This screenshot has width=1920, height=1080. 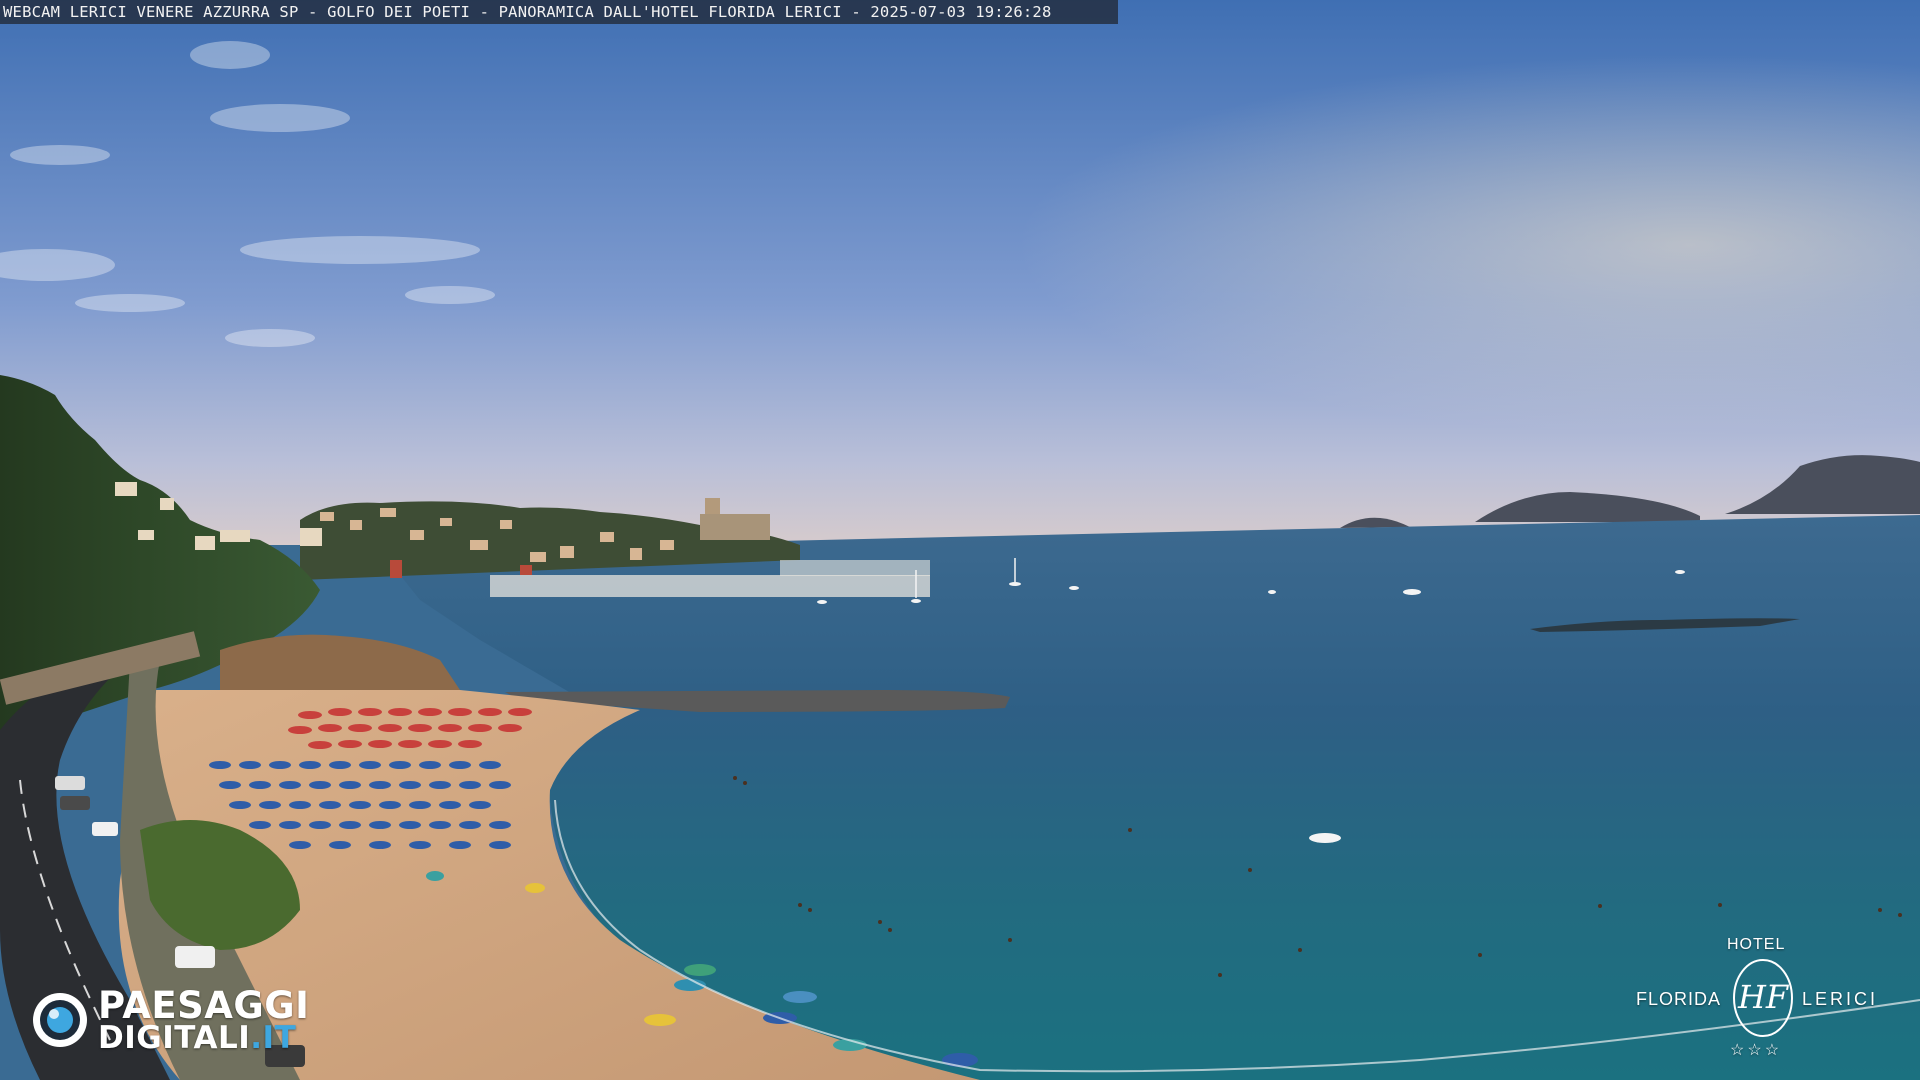 I want to click on hotel-monogram: HF, so click(x=1763, y=997).